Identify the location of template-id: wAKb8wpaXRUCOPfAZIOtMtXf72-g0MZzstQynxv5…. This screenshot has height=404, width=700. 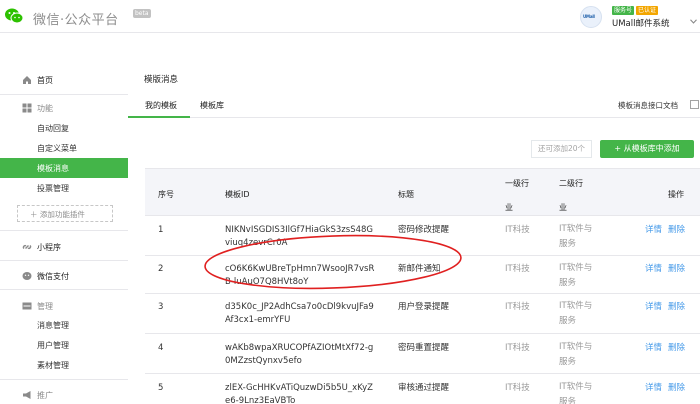
(299, 354).